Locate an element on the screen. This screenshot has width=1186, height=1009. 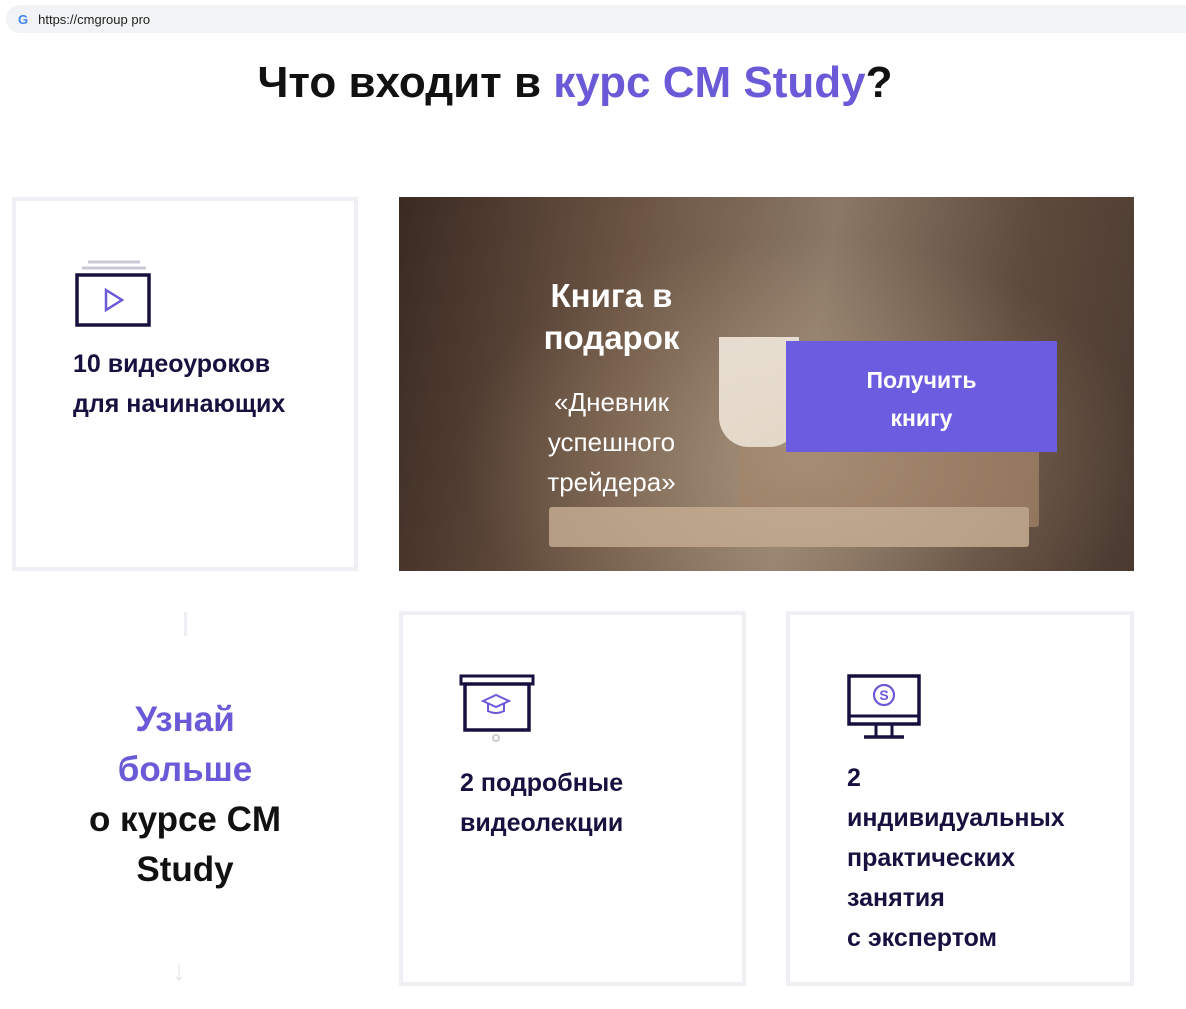
presentation-graduation-icon is located at coordinates (497, 708).